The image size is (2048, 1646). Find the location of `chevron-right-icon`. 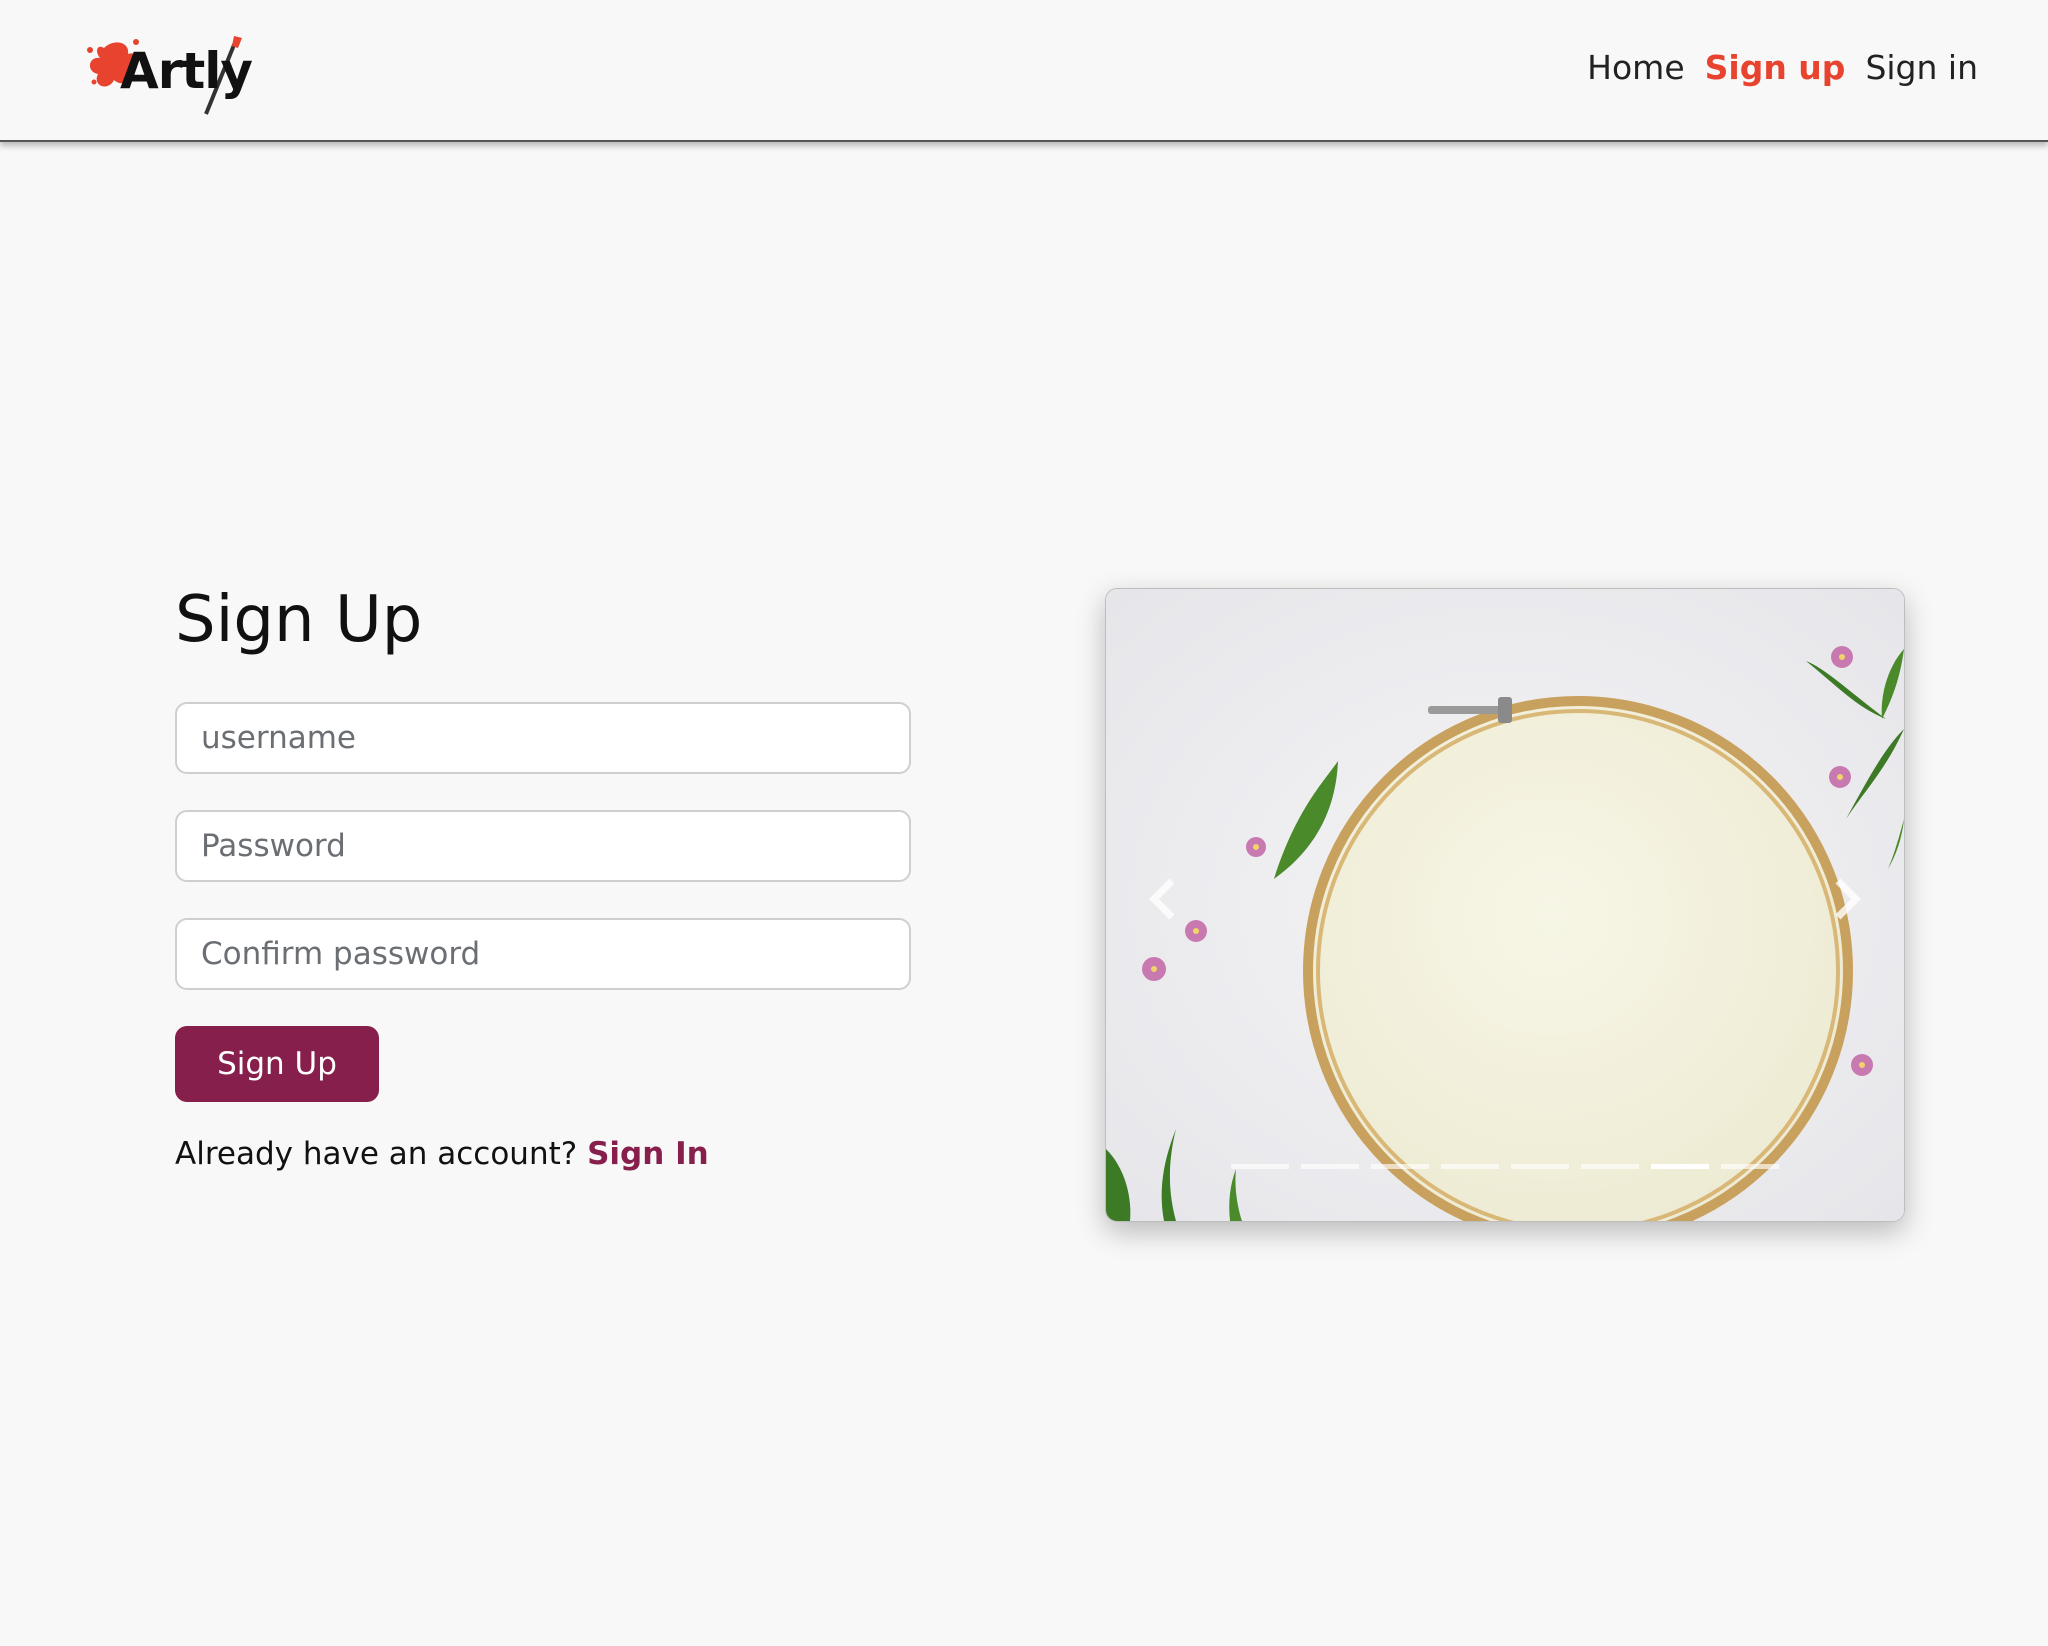

chevron-right-icon is located at coordinates (1848, 899).